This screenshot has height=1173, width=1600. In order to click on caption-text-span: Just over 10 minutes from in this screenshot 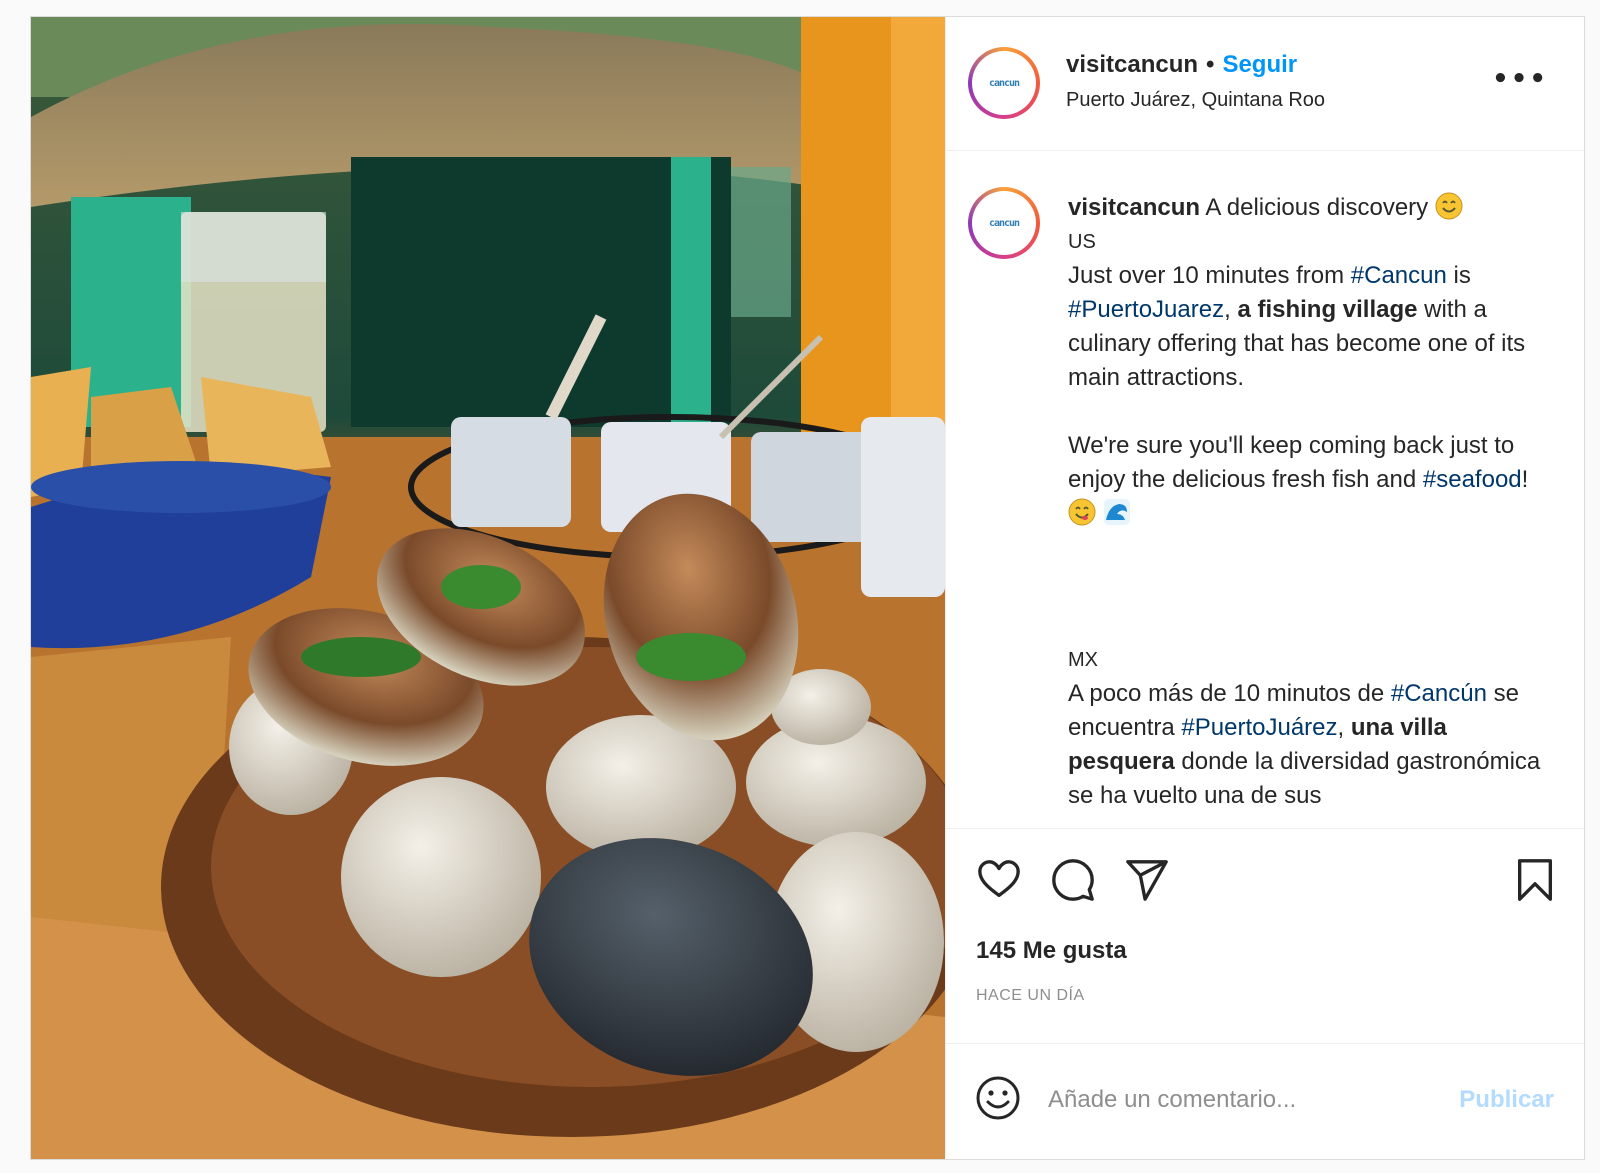, I will do `click(1209, 275)`.